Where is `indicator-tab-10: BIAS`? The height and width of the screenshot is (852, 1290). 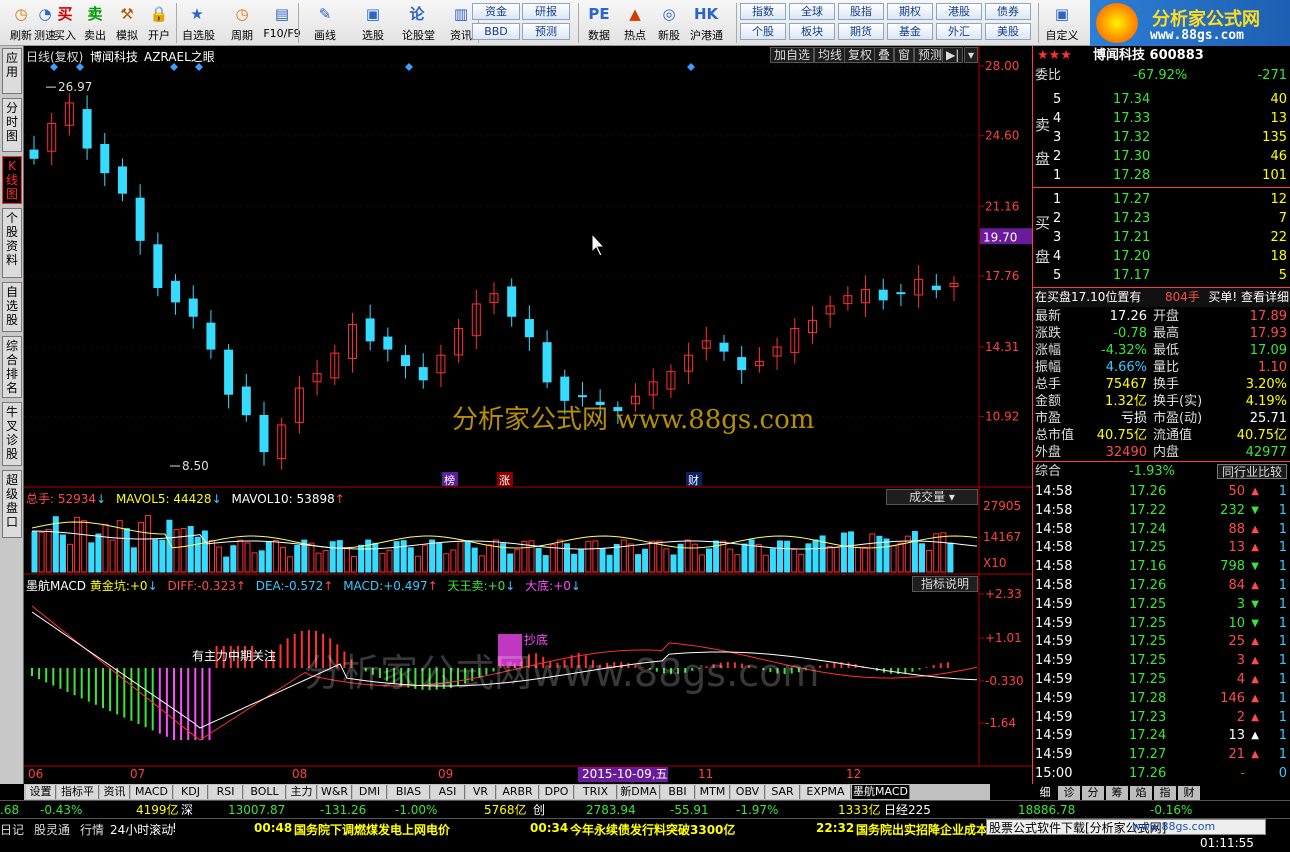
indicator-tab-10: BIAS is located at coordinates (409, 792).